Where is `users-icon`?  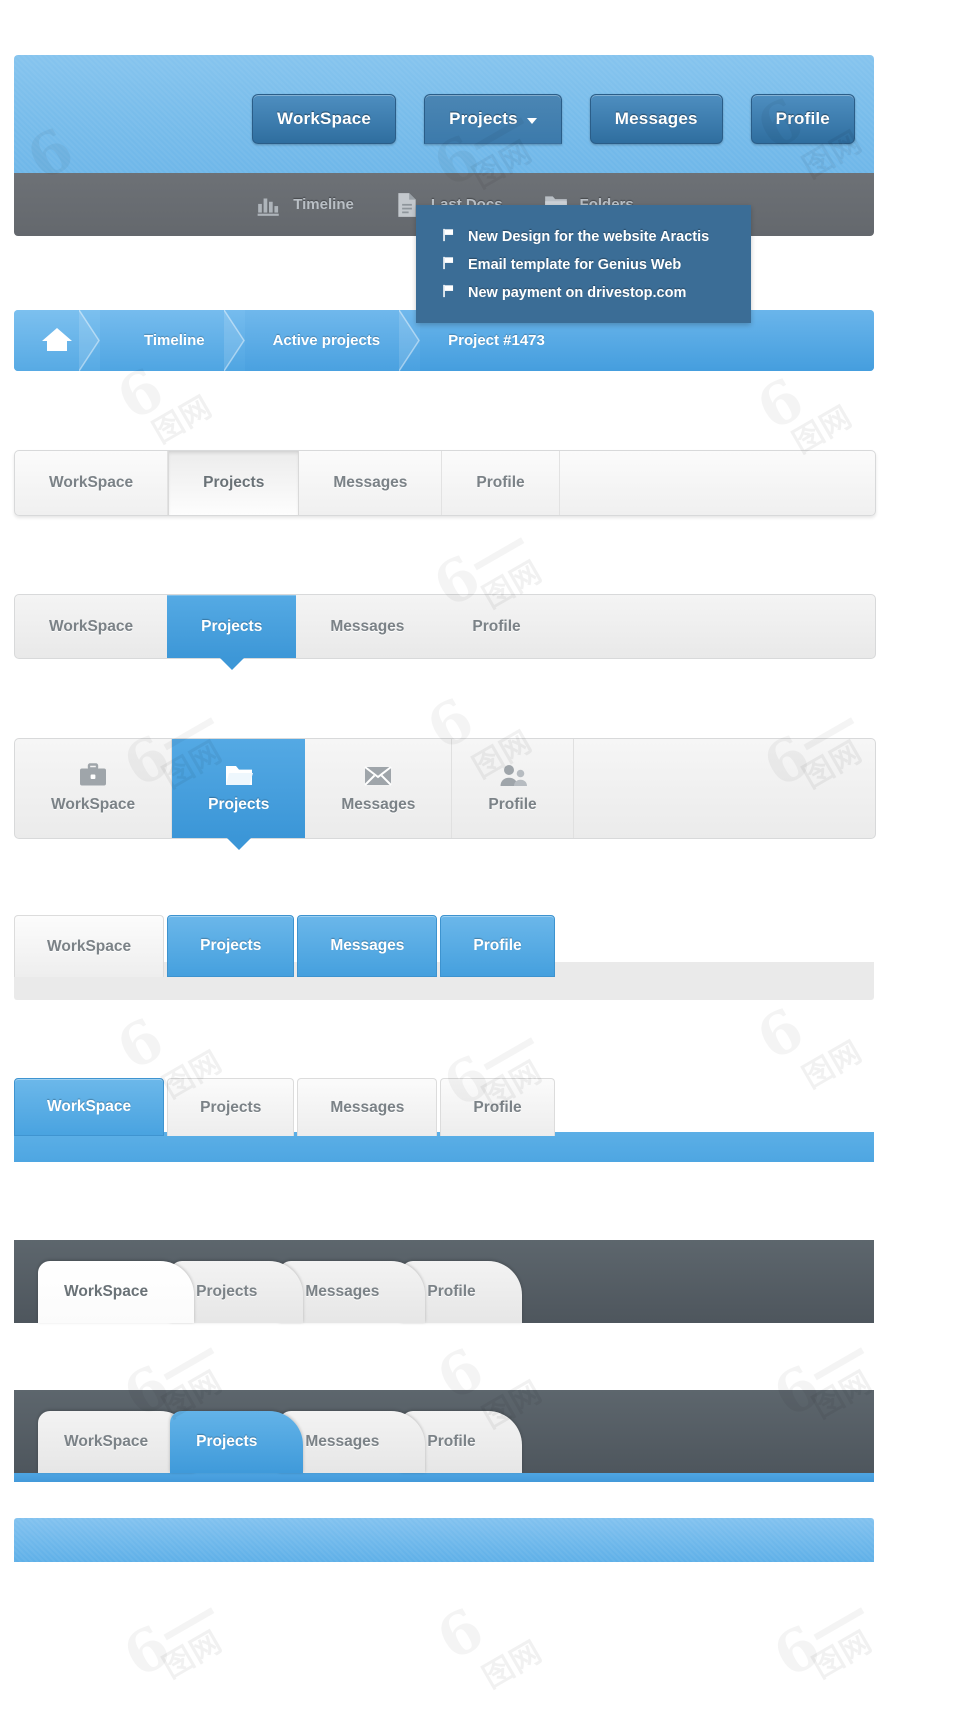
users-icon is located at coordinates (513, 776).